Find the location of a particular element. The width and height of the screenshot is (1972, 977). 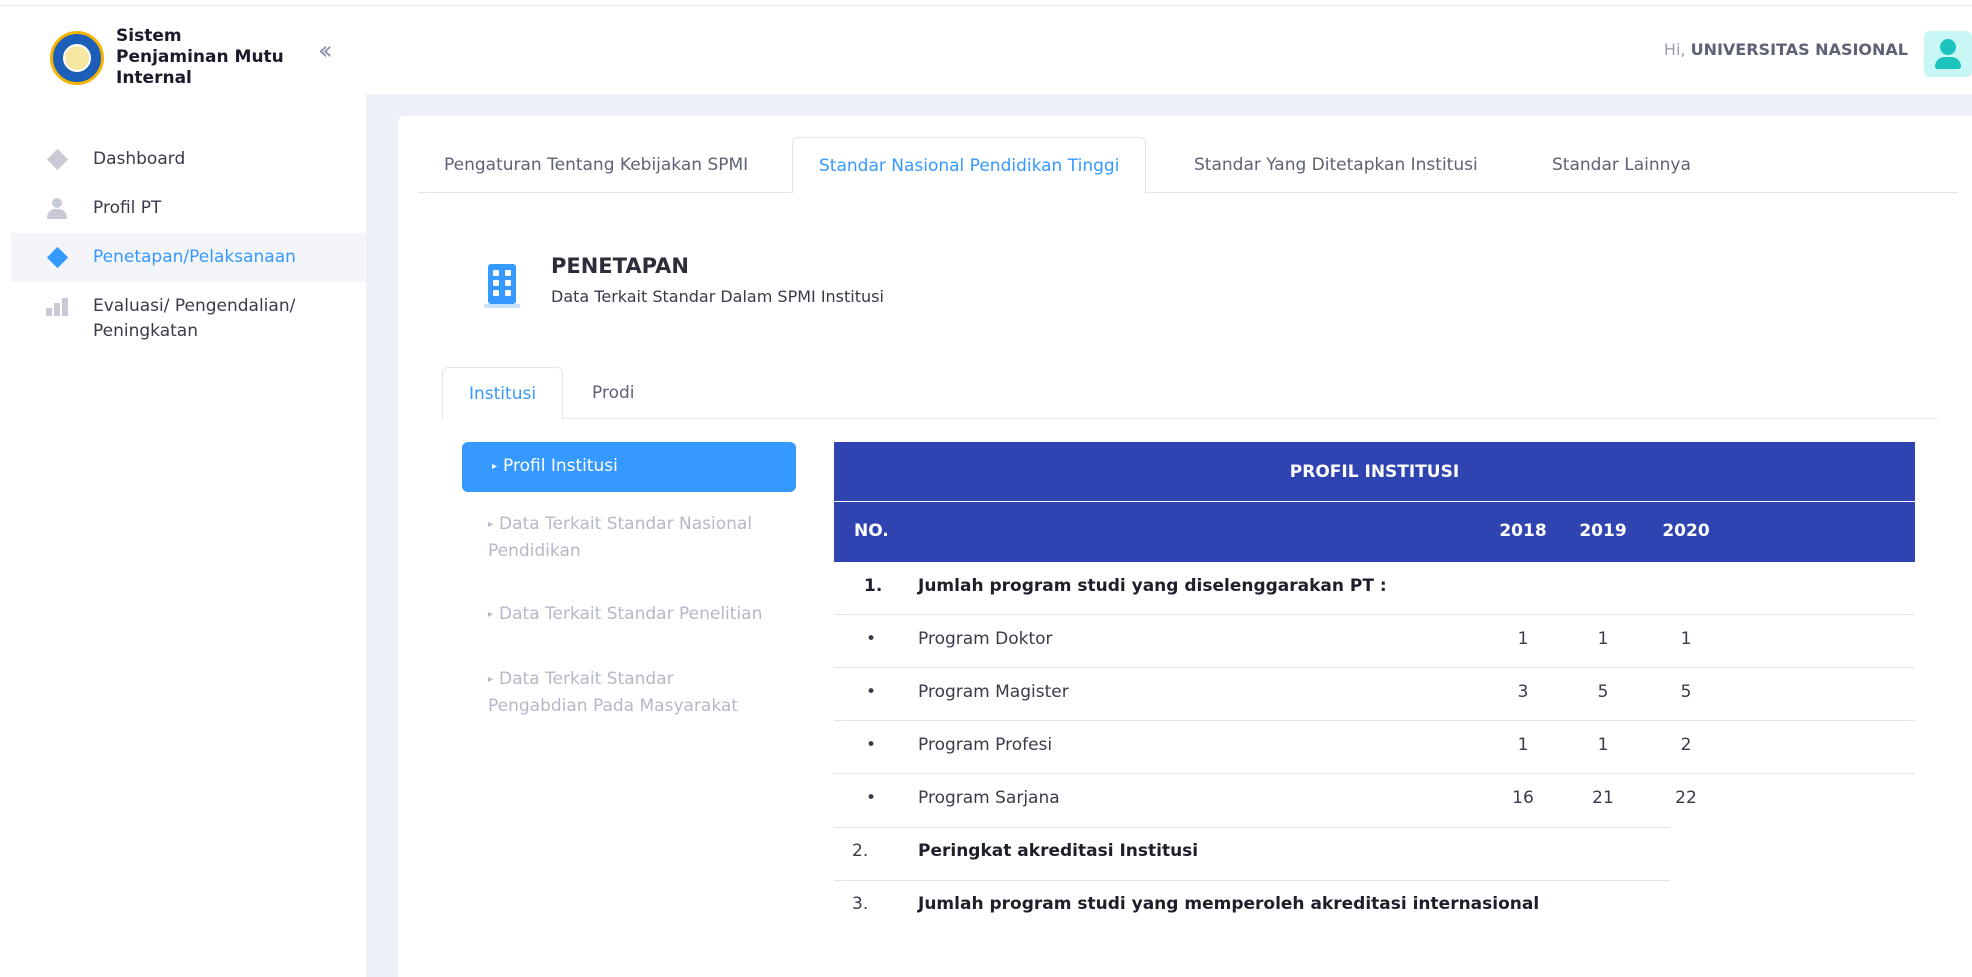

tab-prodi: Prodi is located at coordinates (613, 393).